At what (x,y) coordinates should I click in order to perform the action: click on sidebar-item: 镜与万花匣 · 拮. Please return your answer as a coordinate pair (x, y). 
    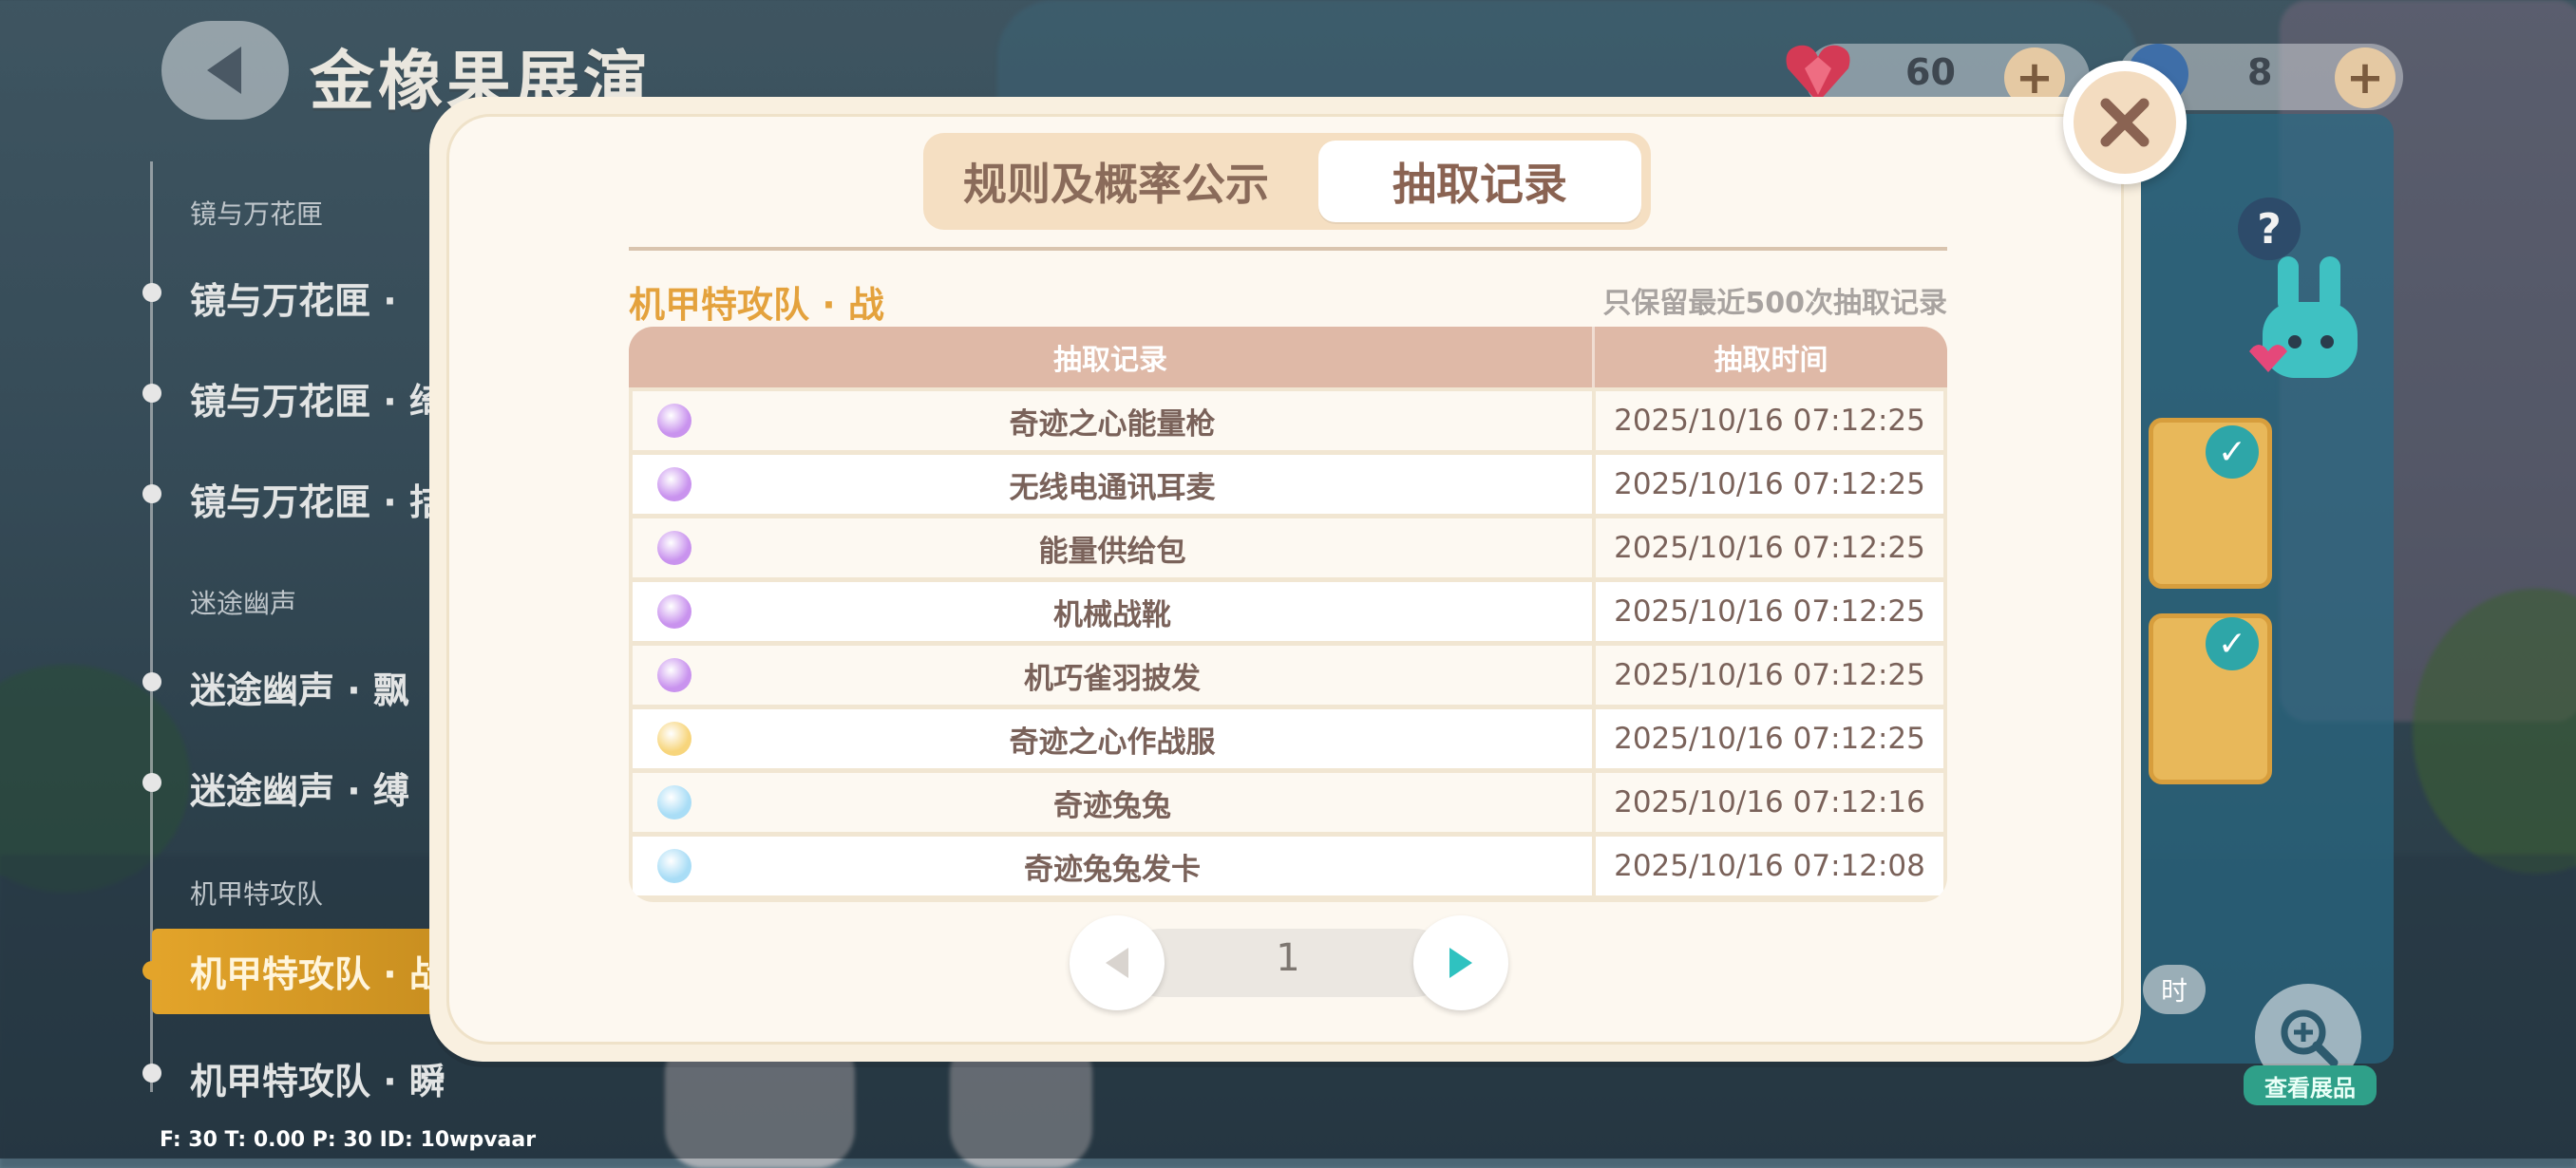
    Looking at the image, I should click on (317, 499).